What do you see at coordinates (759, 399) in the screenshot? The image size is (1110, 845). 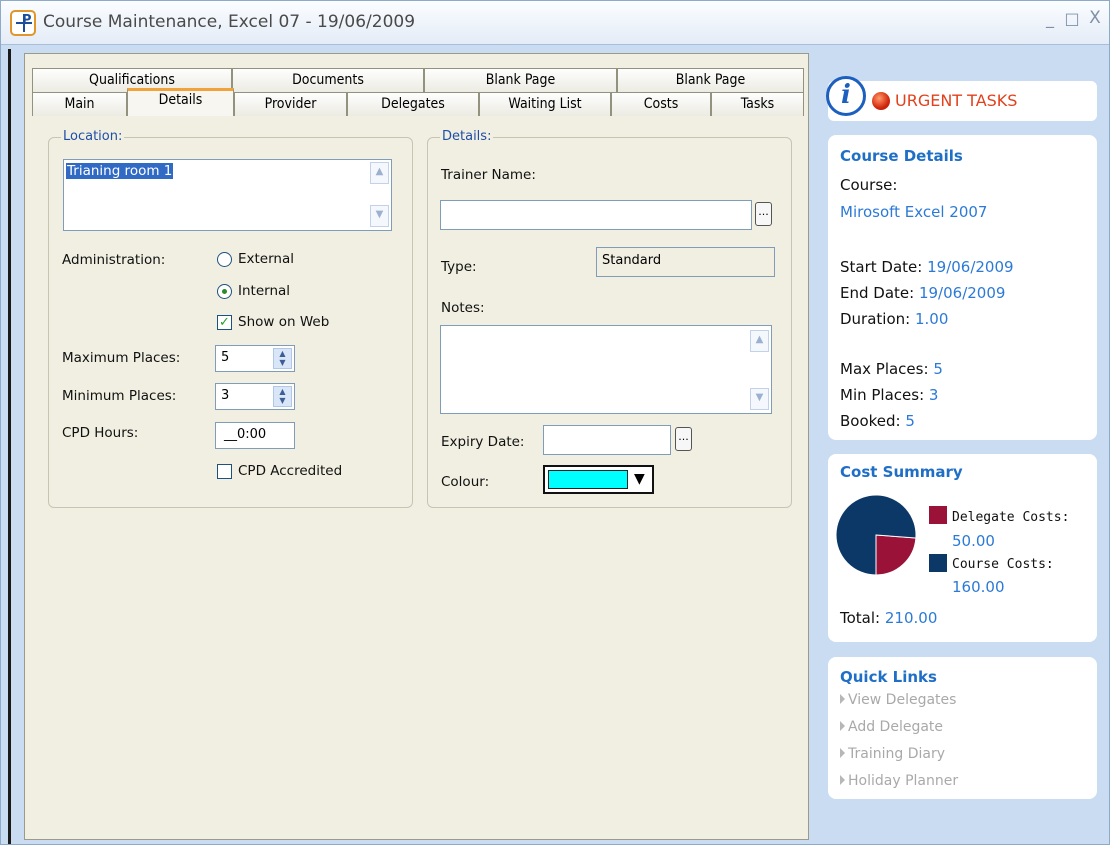 I see `notes-scroll-down-icon: ▼` at bounding box center [759, 399].